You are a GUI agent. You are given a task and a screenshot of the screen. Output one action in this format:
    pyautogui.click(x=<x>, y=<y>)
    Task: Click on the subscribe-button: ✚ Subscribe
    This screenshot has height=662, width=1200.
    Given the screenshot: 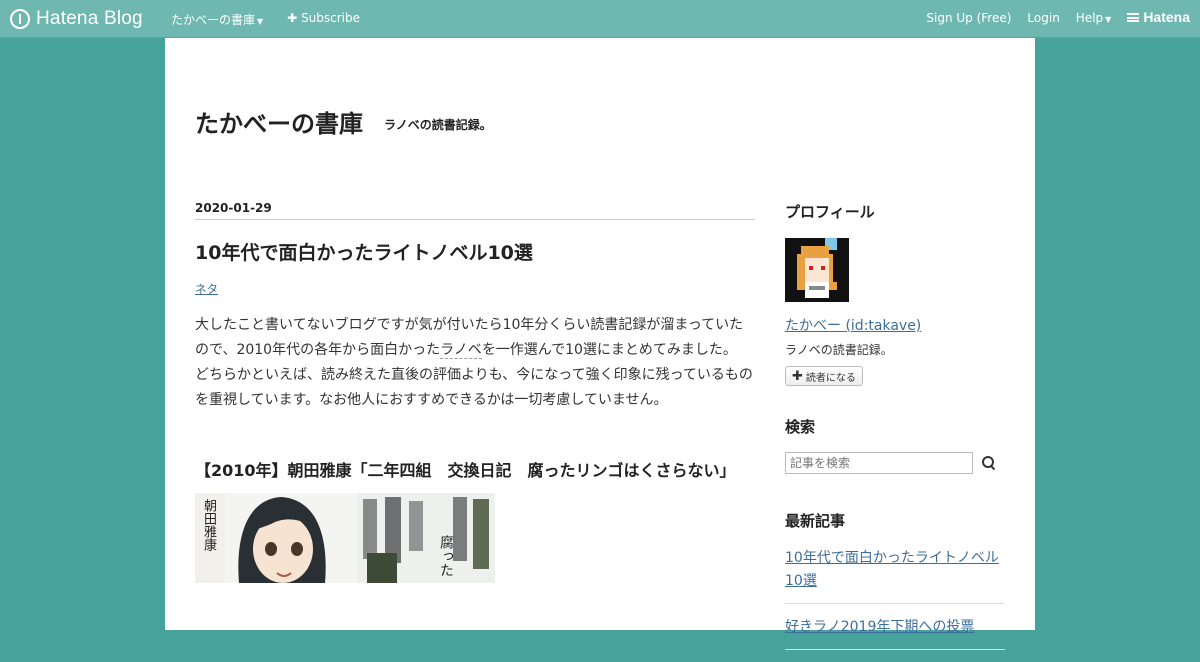 What is the action you would take?
    pyautogui.click(x=323, y=19)
    